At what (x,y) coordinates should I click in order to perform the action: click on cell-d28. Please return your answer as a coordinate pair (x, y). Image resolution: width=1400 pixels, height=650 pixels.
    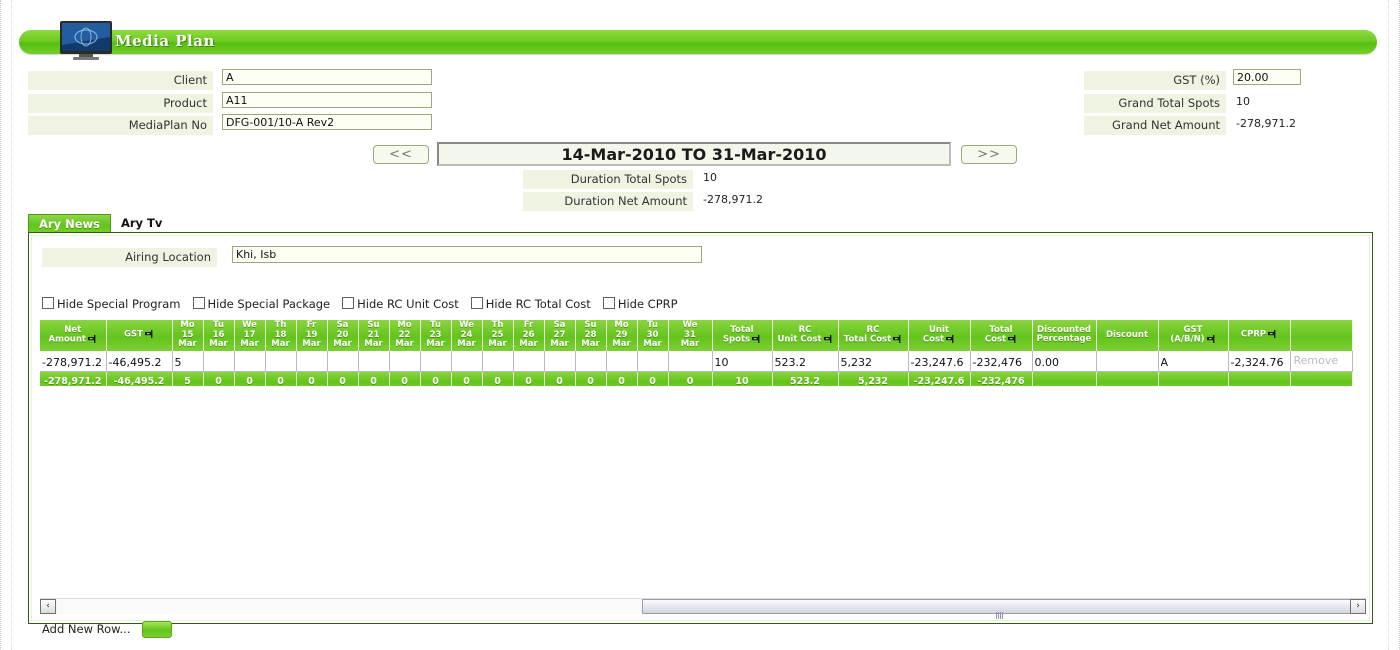
    Looking at the image, I should click on (591, 361).